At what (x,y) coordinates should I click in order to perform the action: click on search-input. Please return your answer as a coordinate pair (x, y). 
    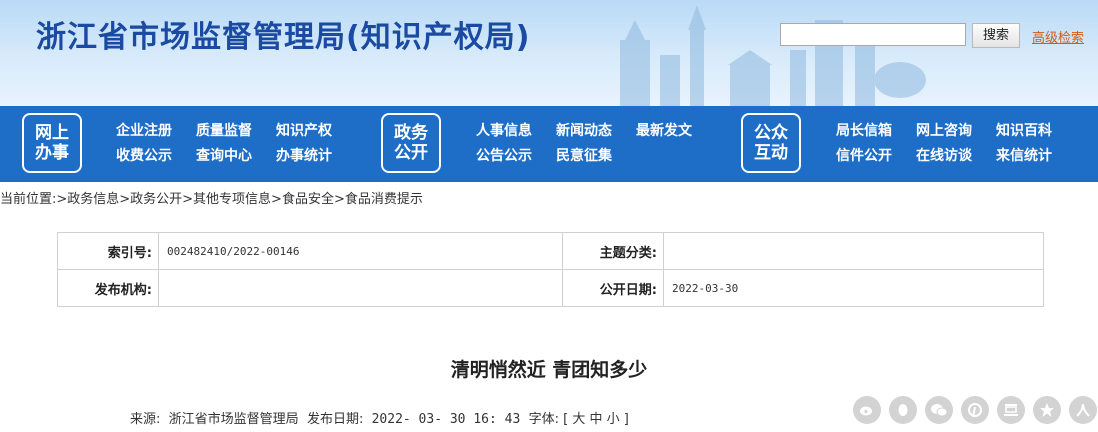
    Looking at the image, I should click on (873, 34).